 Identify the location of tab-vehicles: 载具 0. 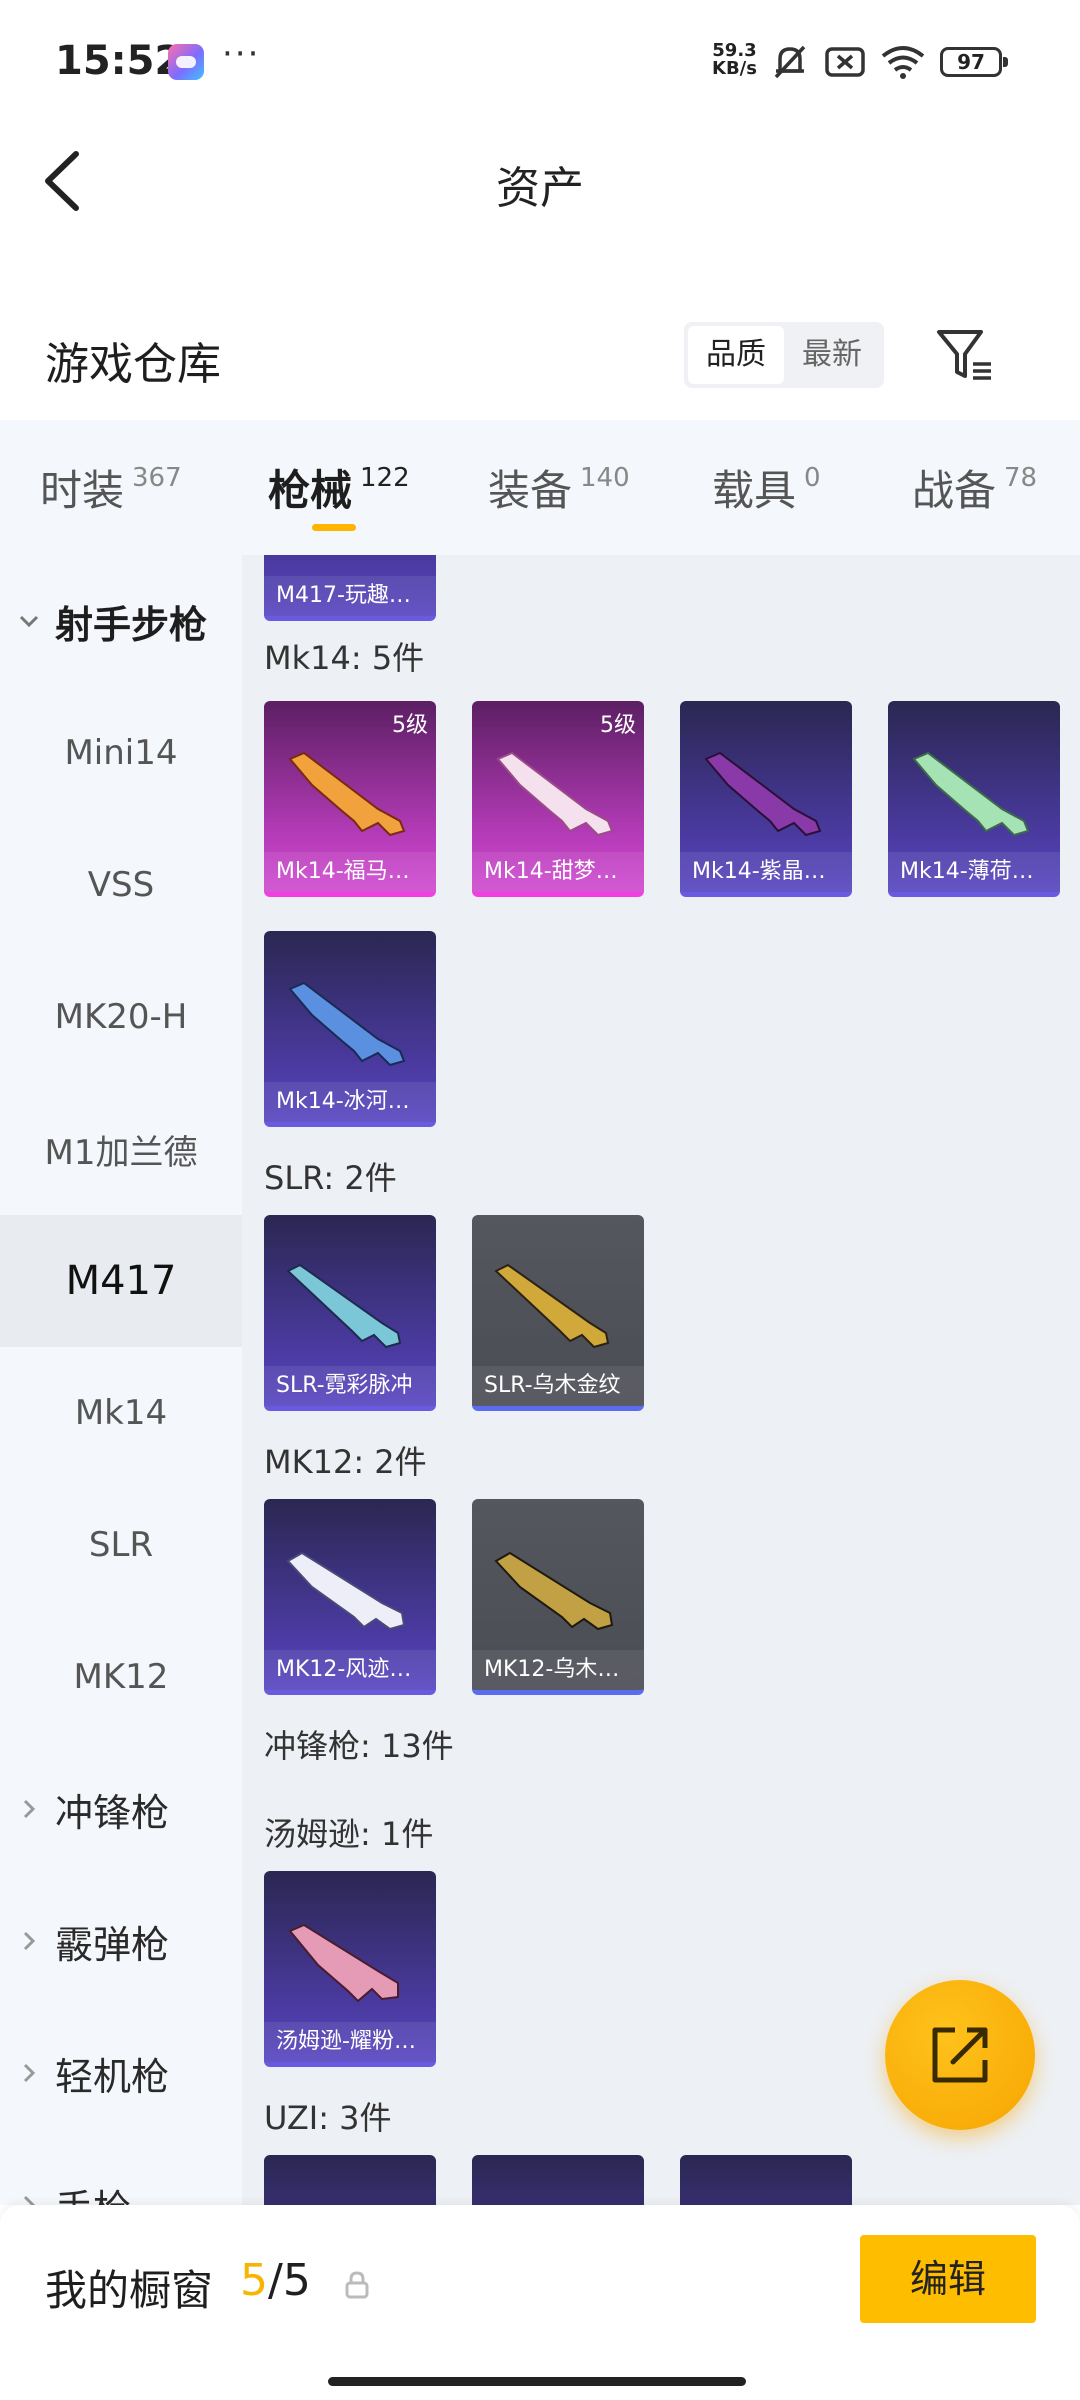
(766, 487).